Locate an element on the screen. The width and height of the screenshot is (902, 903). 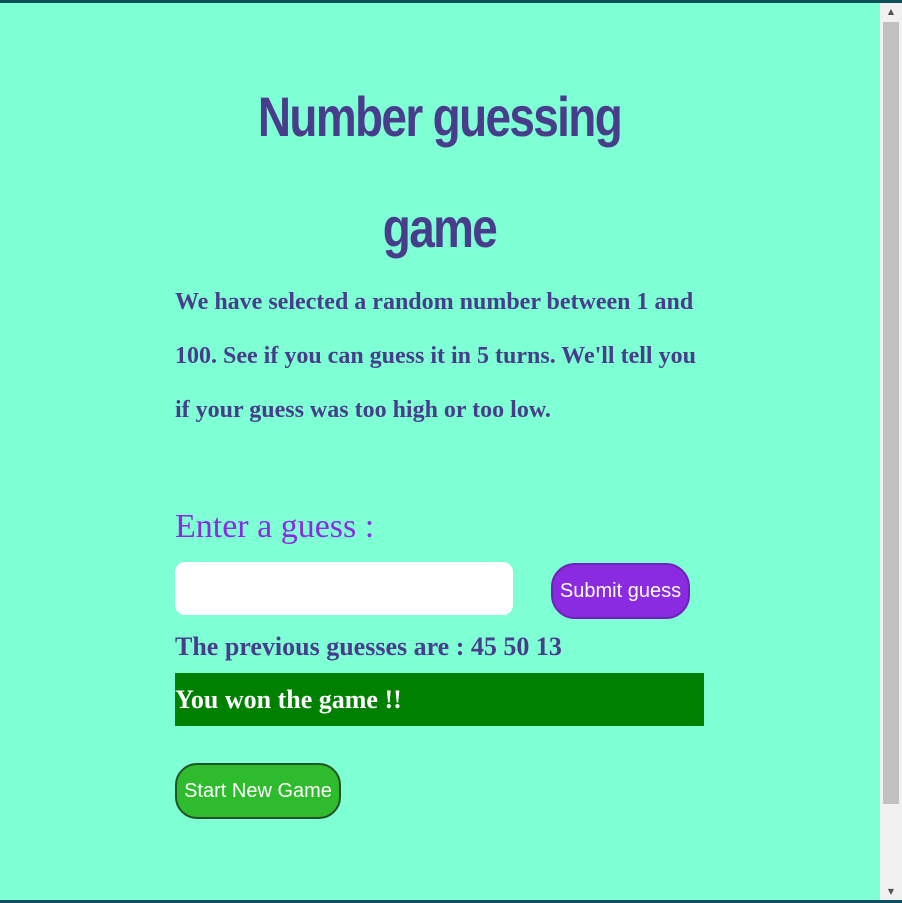
previous-guesses: The previous guesses are : 45 50 13 is located at coordinates (368, 646).